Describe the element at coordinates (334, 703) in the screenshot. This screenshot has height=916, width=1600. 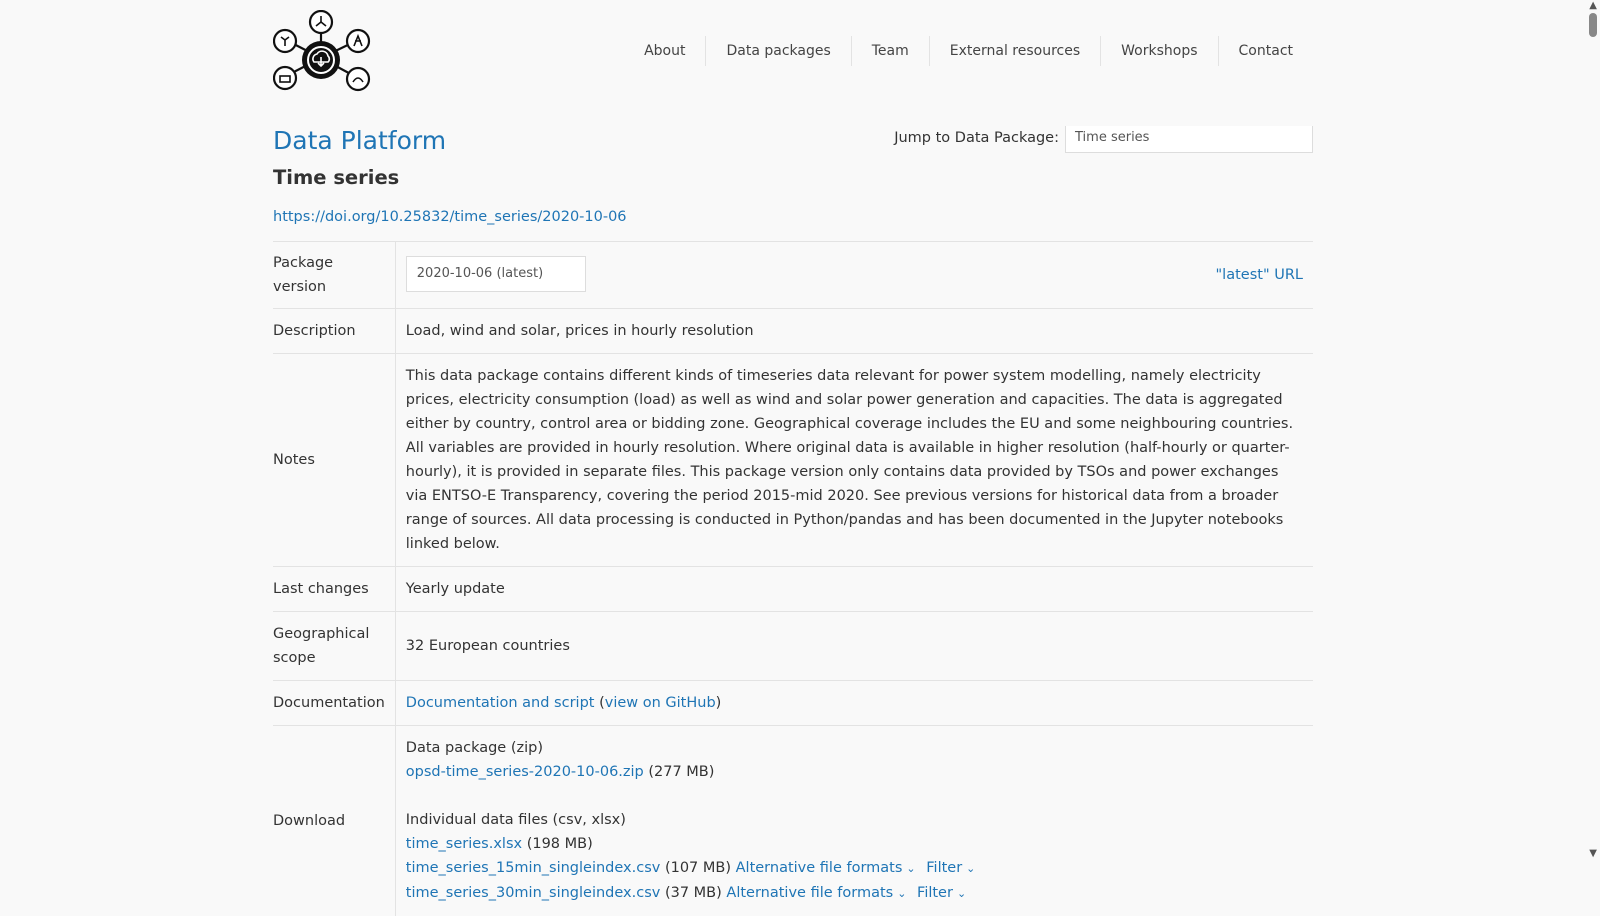
I see `row-label: Documentation` at that location.